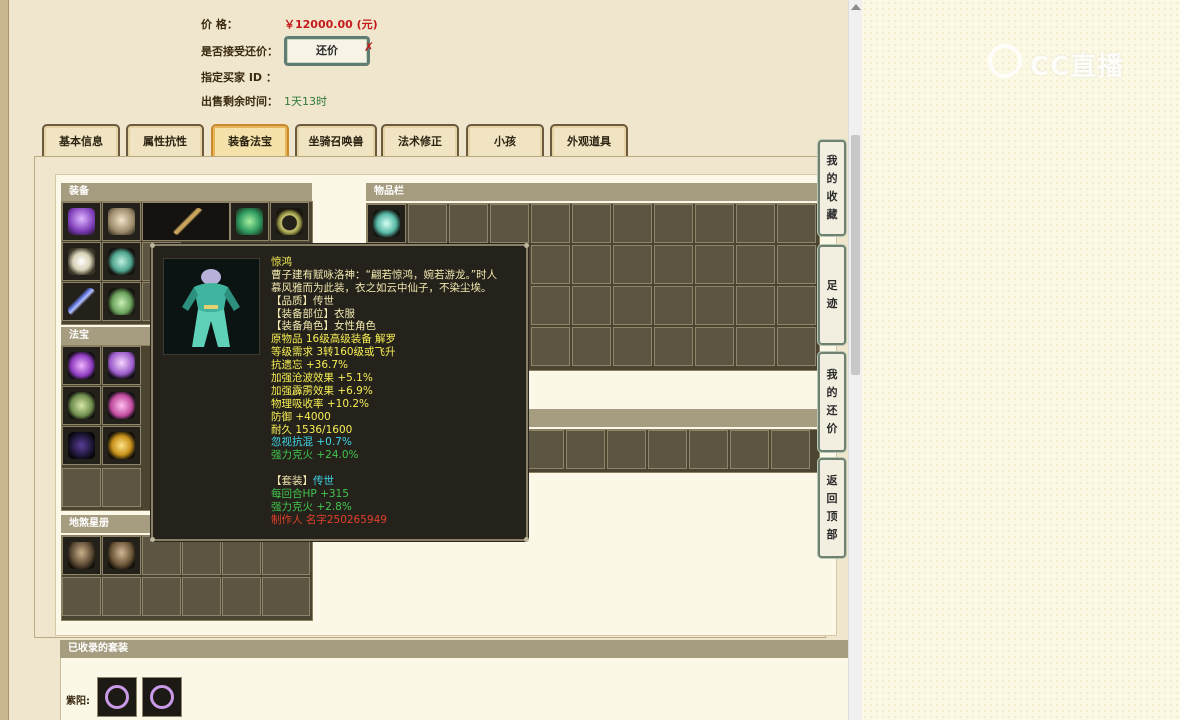 The width and height of the screenshot is (1180, 720). Describe the element at coordinates (832, 480) in the screenshot. I see `side-button-char: 返` at that location.